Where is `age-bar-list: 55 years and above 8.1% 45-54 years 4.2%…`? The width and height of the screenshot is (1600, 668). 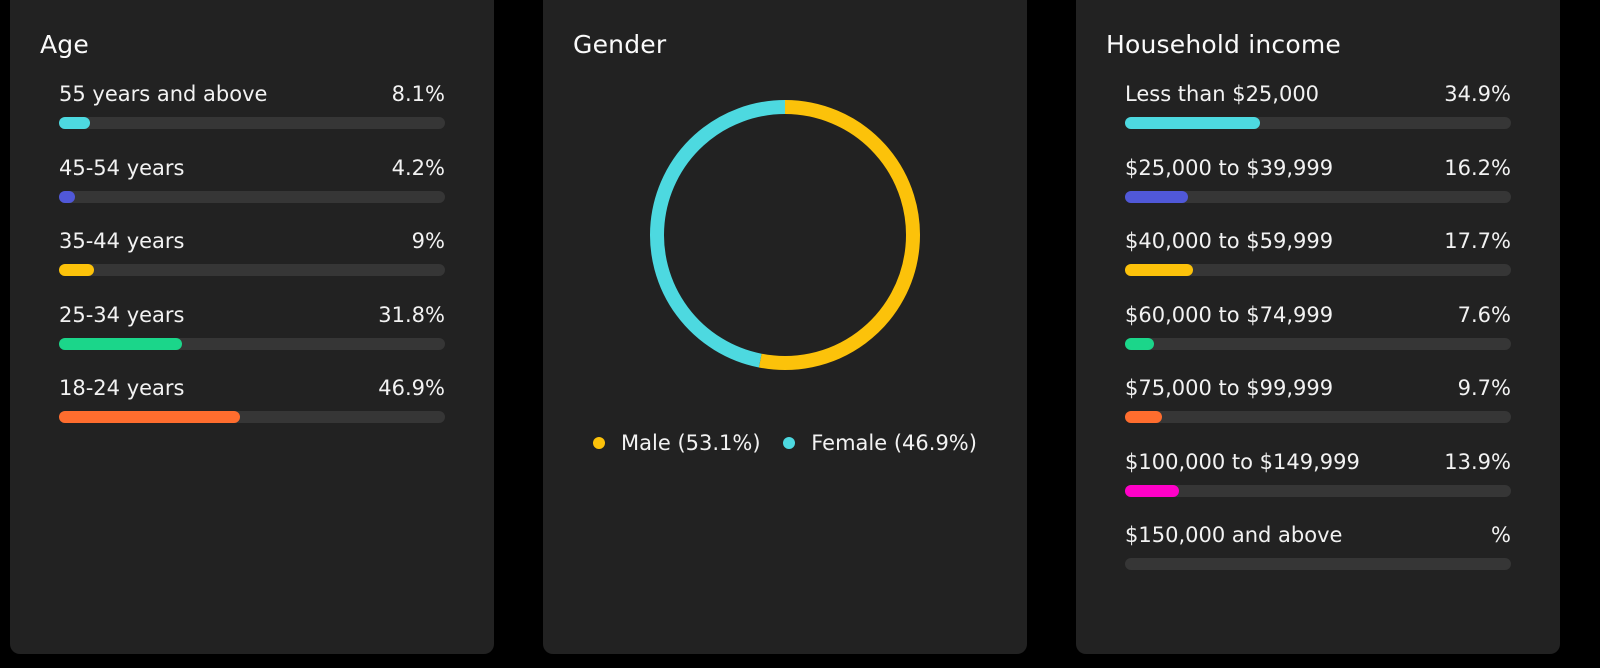 age-bar-list: 55 years and above 8.1% 45-54 years 4.2%… is located at coordinates (252, 266).